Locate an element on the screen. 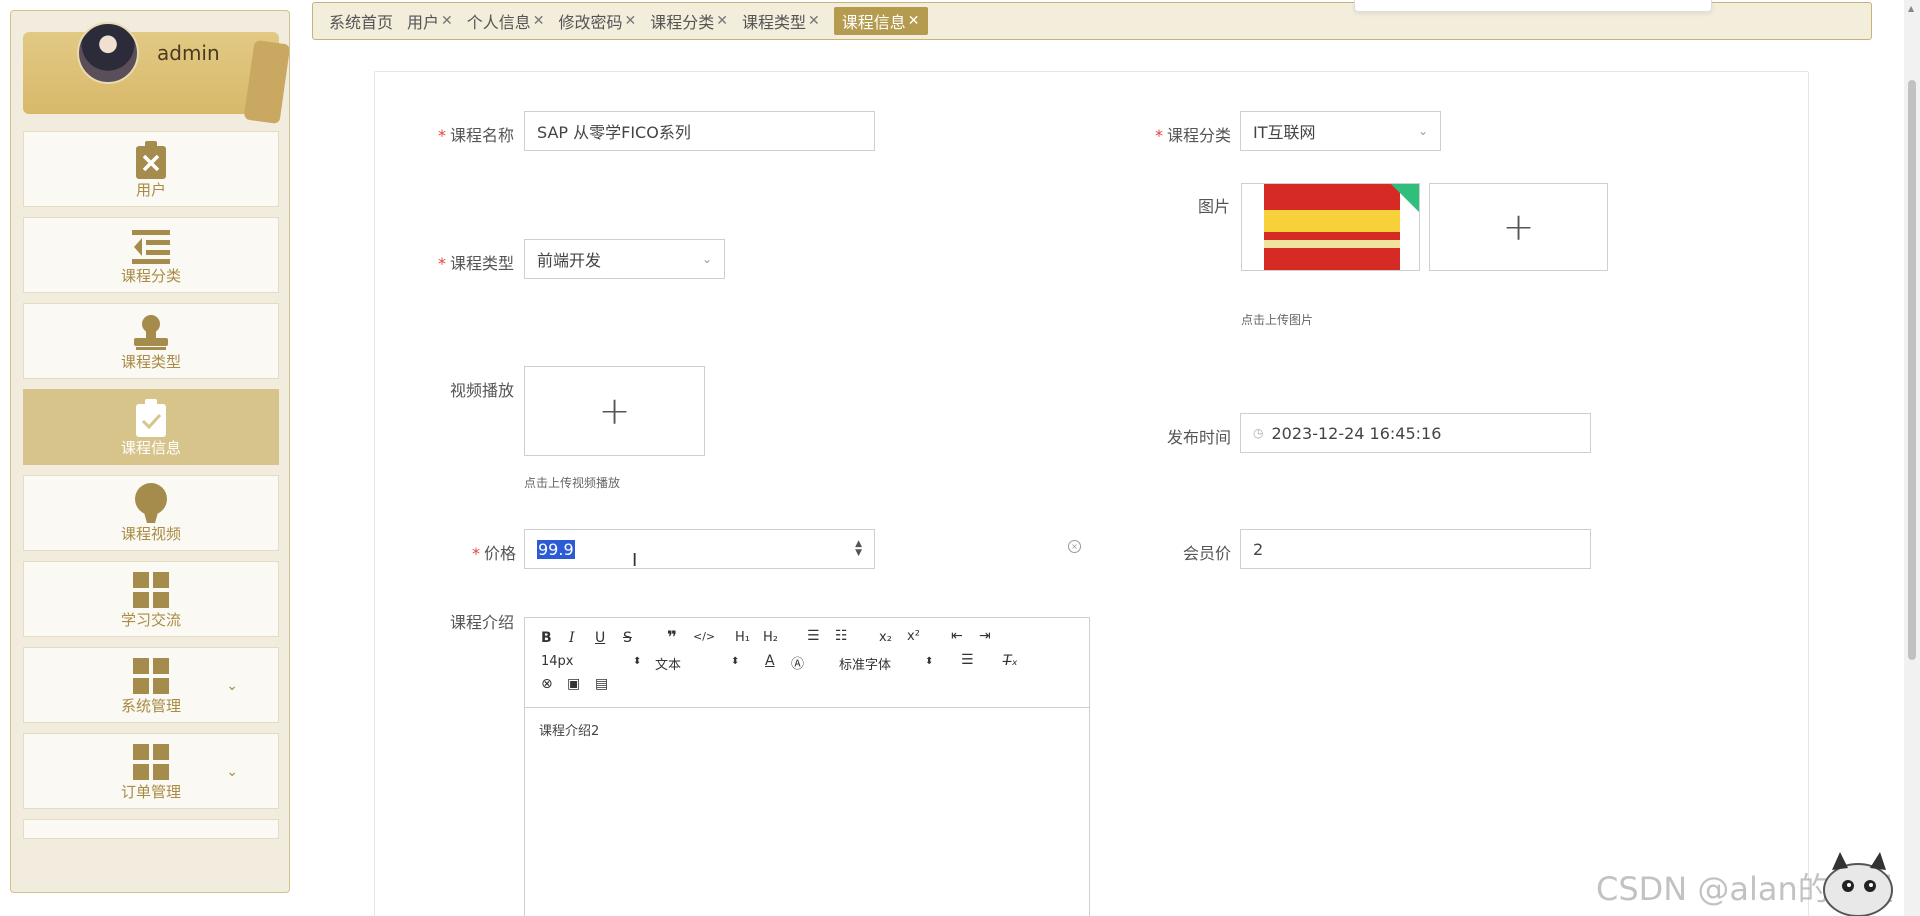 This screenshot has width=1920, height=916. tab-course-info: 课程信息 ✕ is located at coordinates (880, 21).